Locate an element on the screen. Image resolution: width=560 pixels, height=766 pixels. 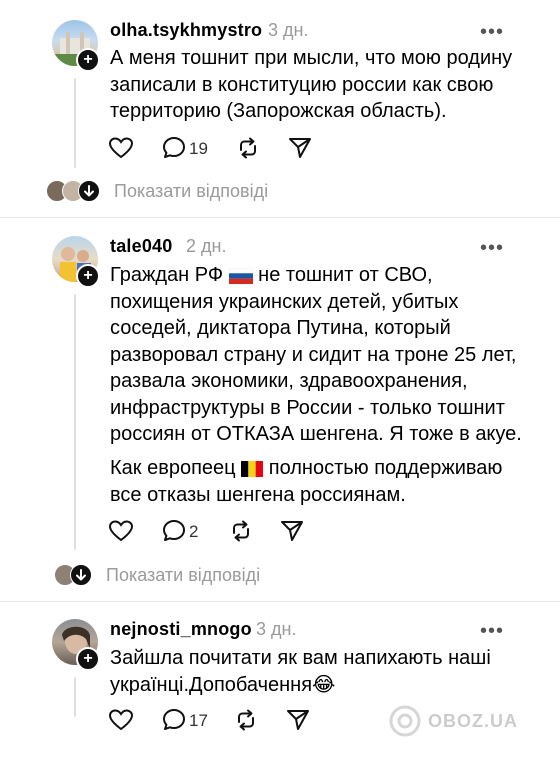
watermark-logo-icon is located at coordinates (405, 721).